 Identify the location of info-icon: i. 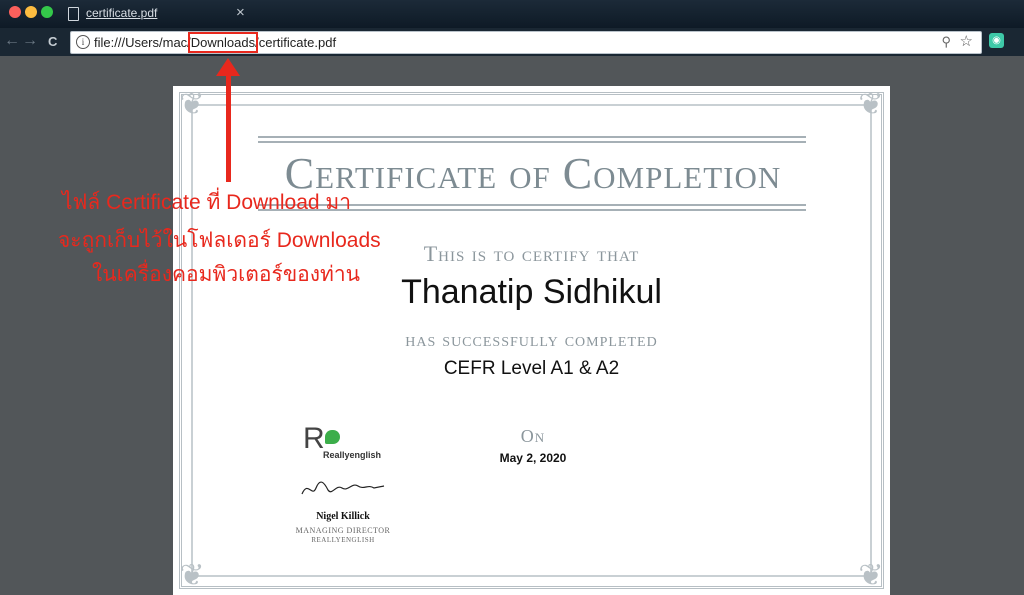
(83, 42).